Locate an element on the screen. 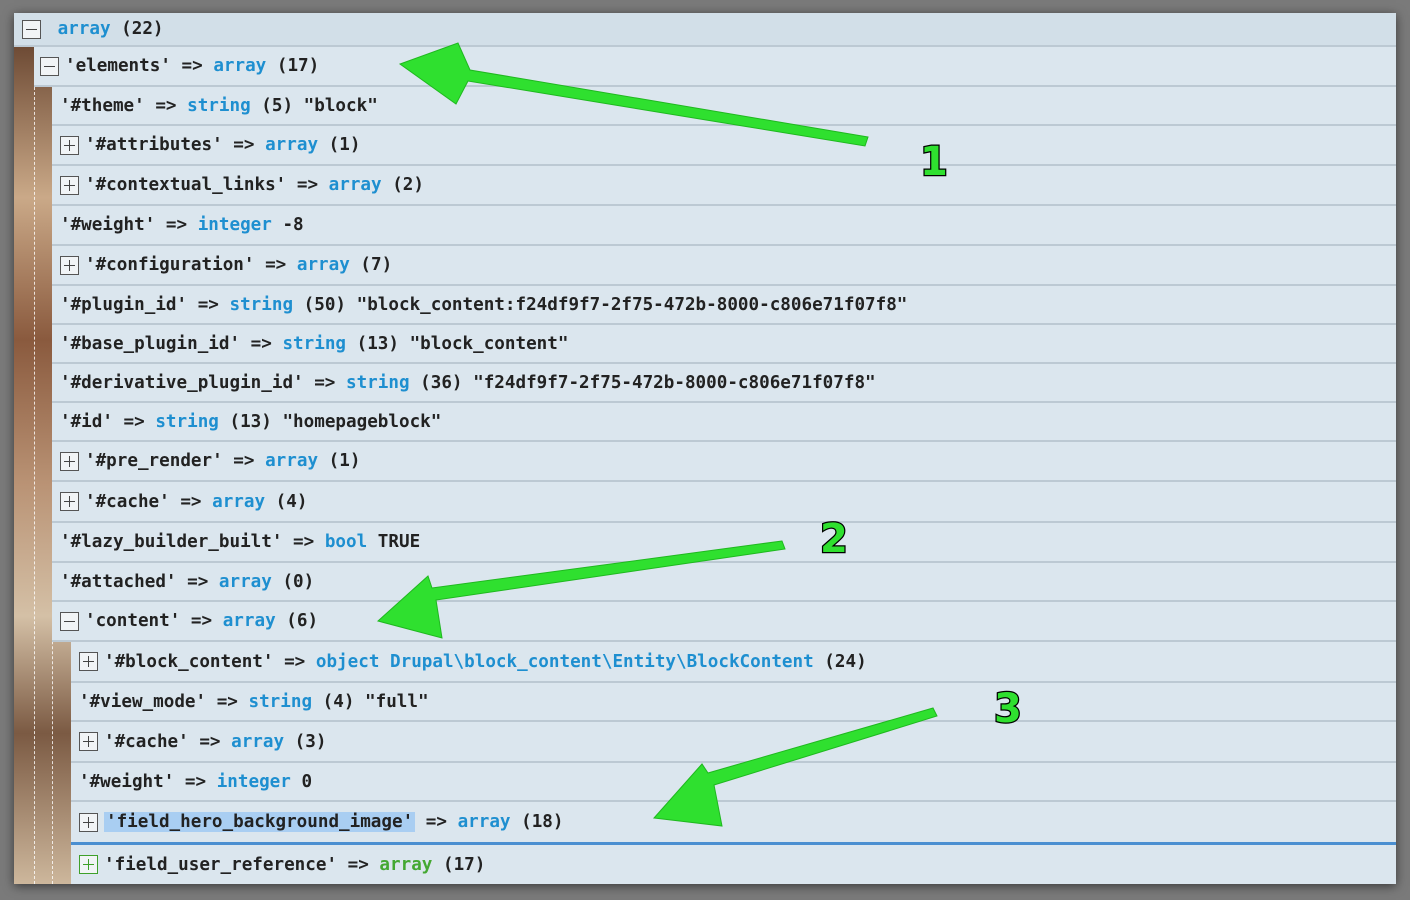 Image resolution: width=1410 pixels, height=900 pixels. annotation-label-2: 2 is located at coordinates (834, 539).